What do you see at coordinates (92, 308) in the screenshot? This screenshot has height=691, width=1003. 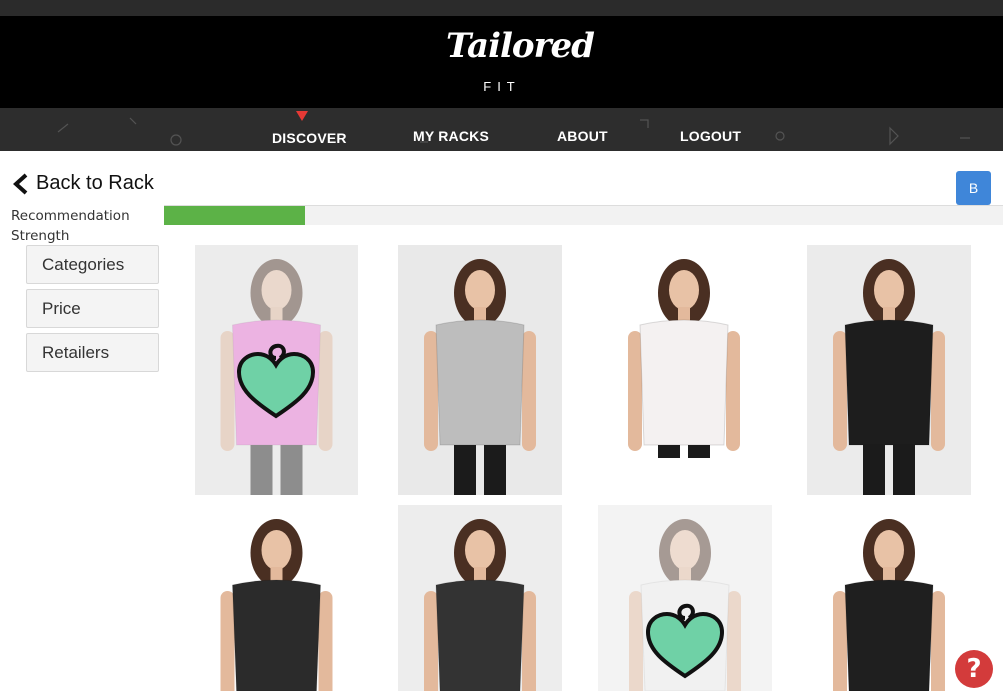 I see `filter-price: Price` at bounding box center [92, 308].